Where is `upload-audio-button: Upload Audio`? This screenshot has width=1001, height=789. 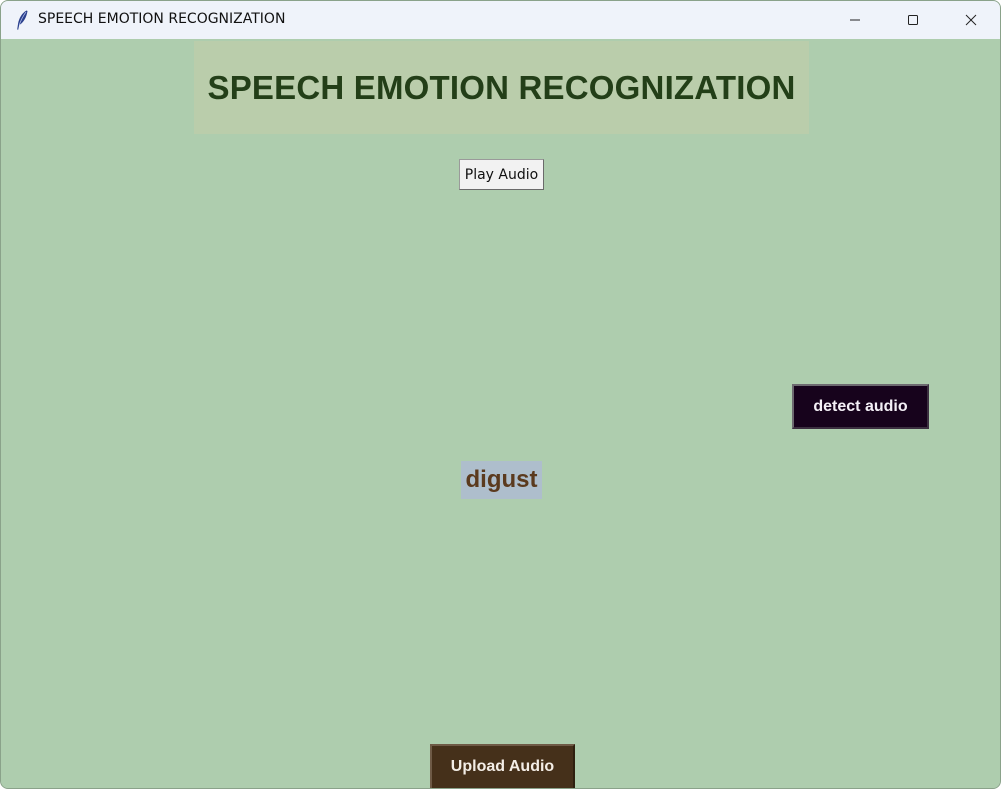 upload-audio-button: Upload Audio is located at coordinates (502, 766).